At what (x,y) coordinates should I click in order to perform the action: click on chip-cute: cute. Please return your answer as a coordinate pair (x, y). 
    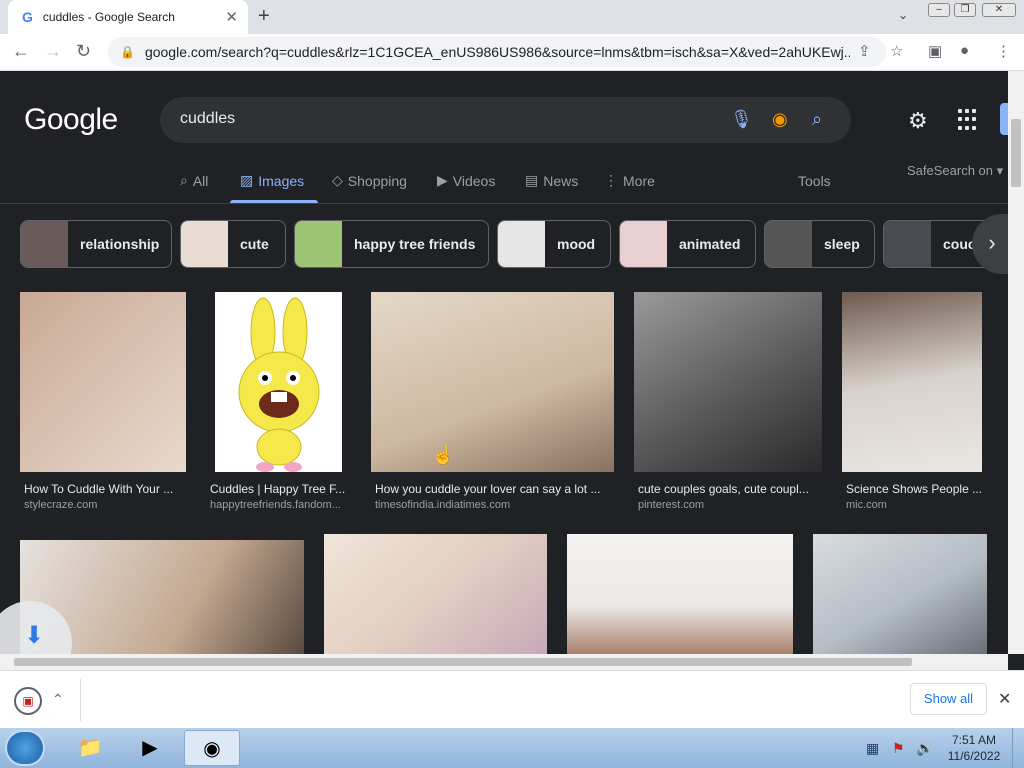
    Looking at the image, I should click on (233, 244).